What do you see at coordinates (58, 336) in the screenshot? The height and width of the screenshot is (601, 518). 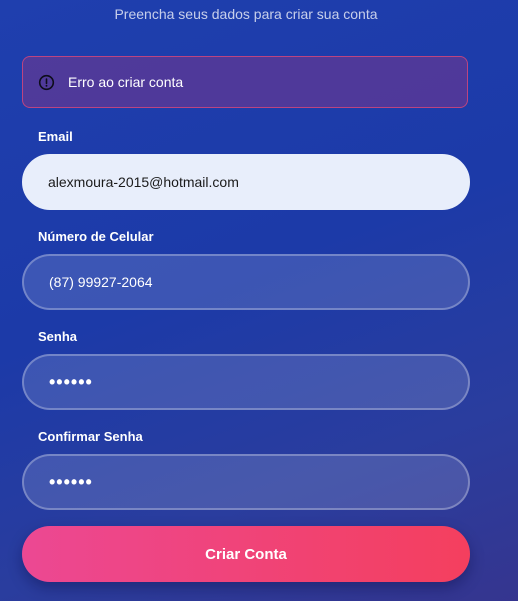 I see `password-label: Senha` at bounding box center [58, 336].